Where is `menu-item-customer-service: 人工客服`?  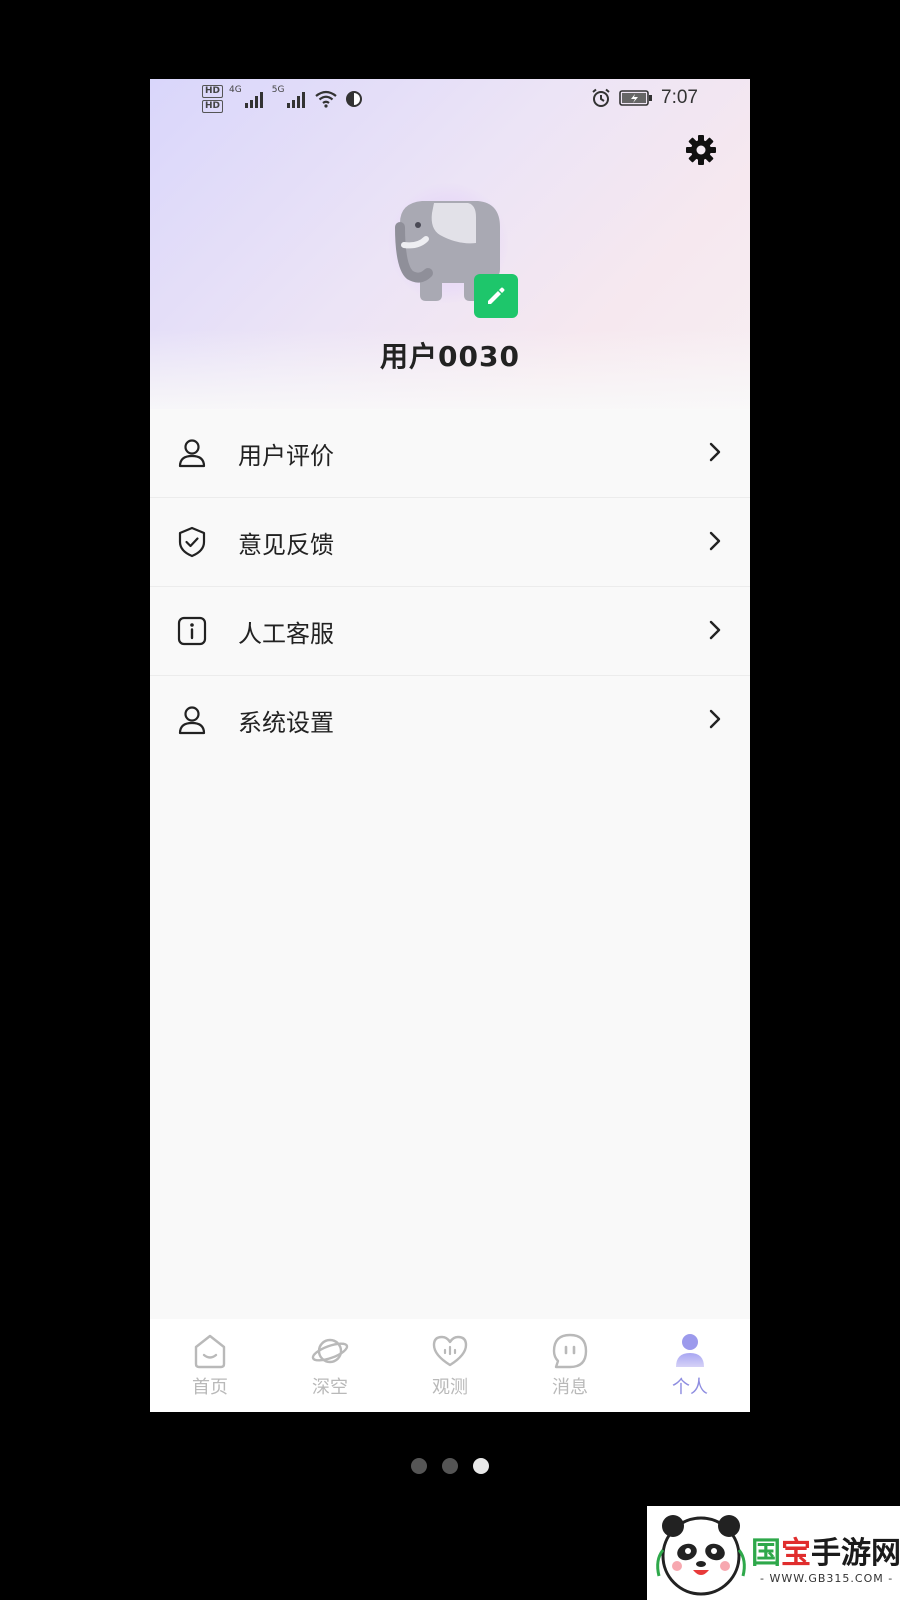 menu-item-customer-service: 人工客服 is located at coordinates (450, 631).